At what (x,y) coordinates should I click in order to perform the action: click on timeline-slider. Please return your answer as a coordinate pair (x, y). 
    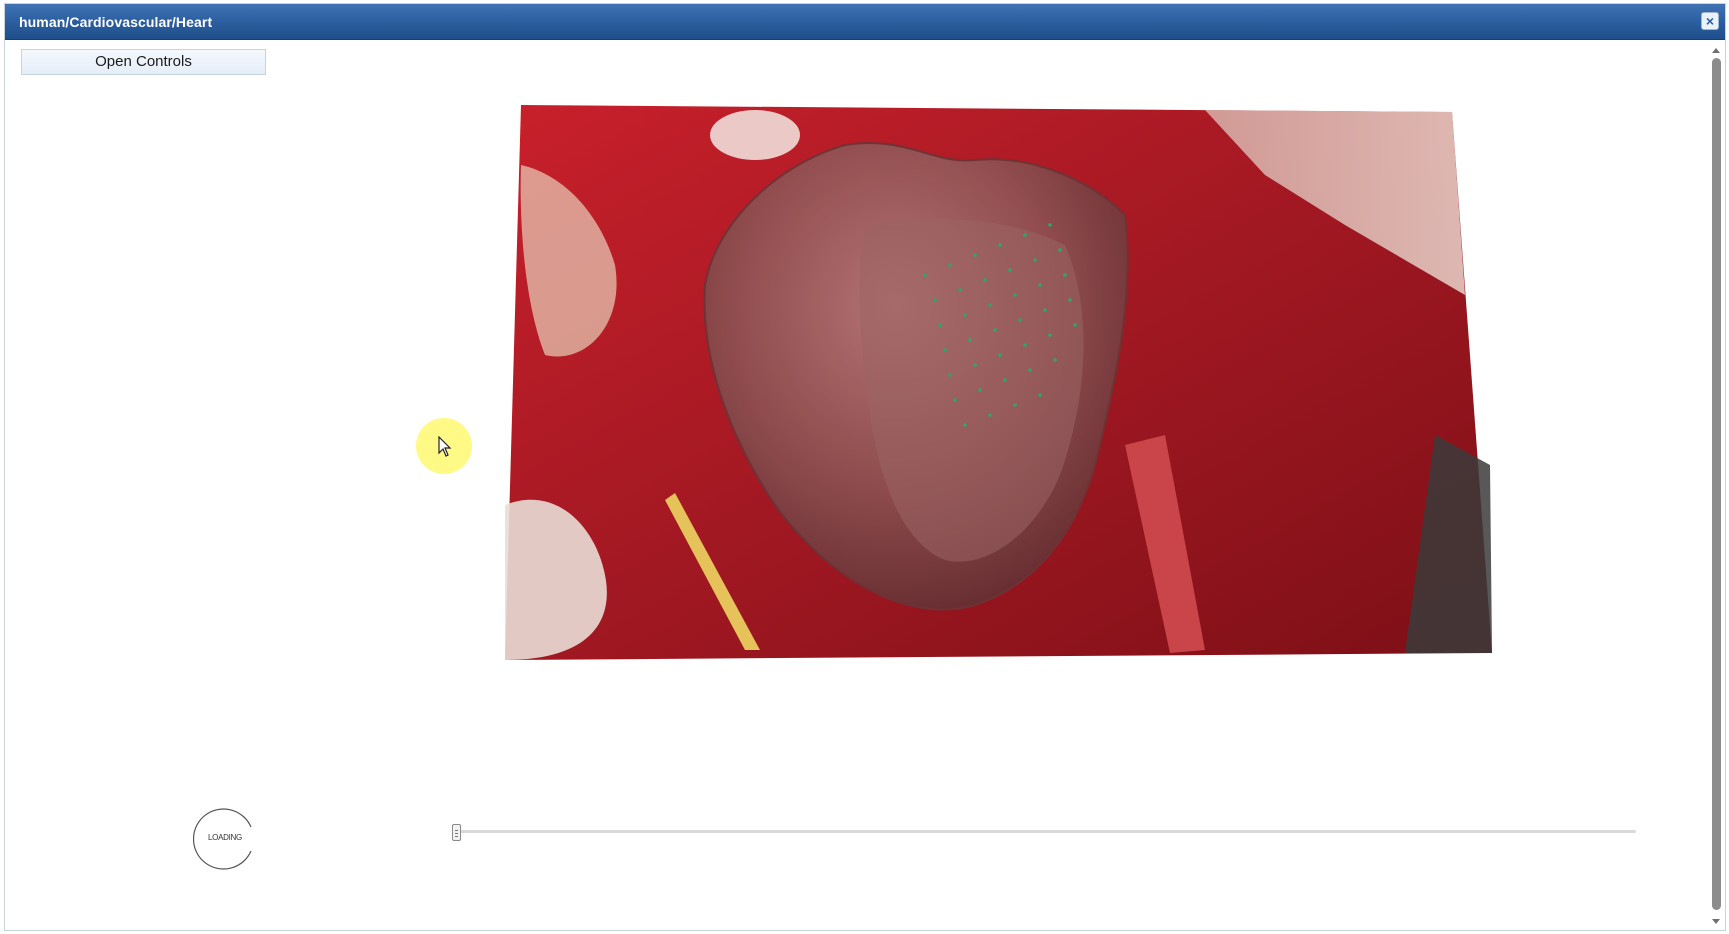
    Looking at the image, I should click on (1044, 832).